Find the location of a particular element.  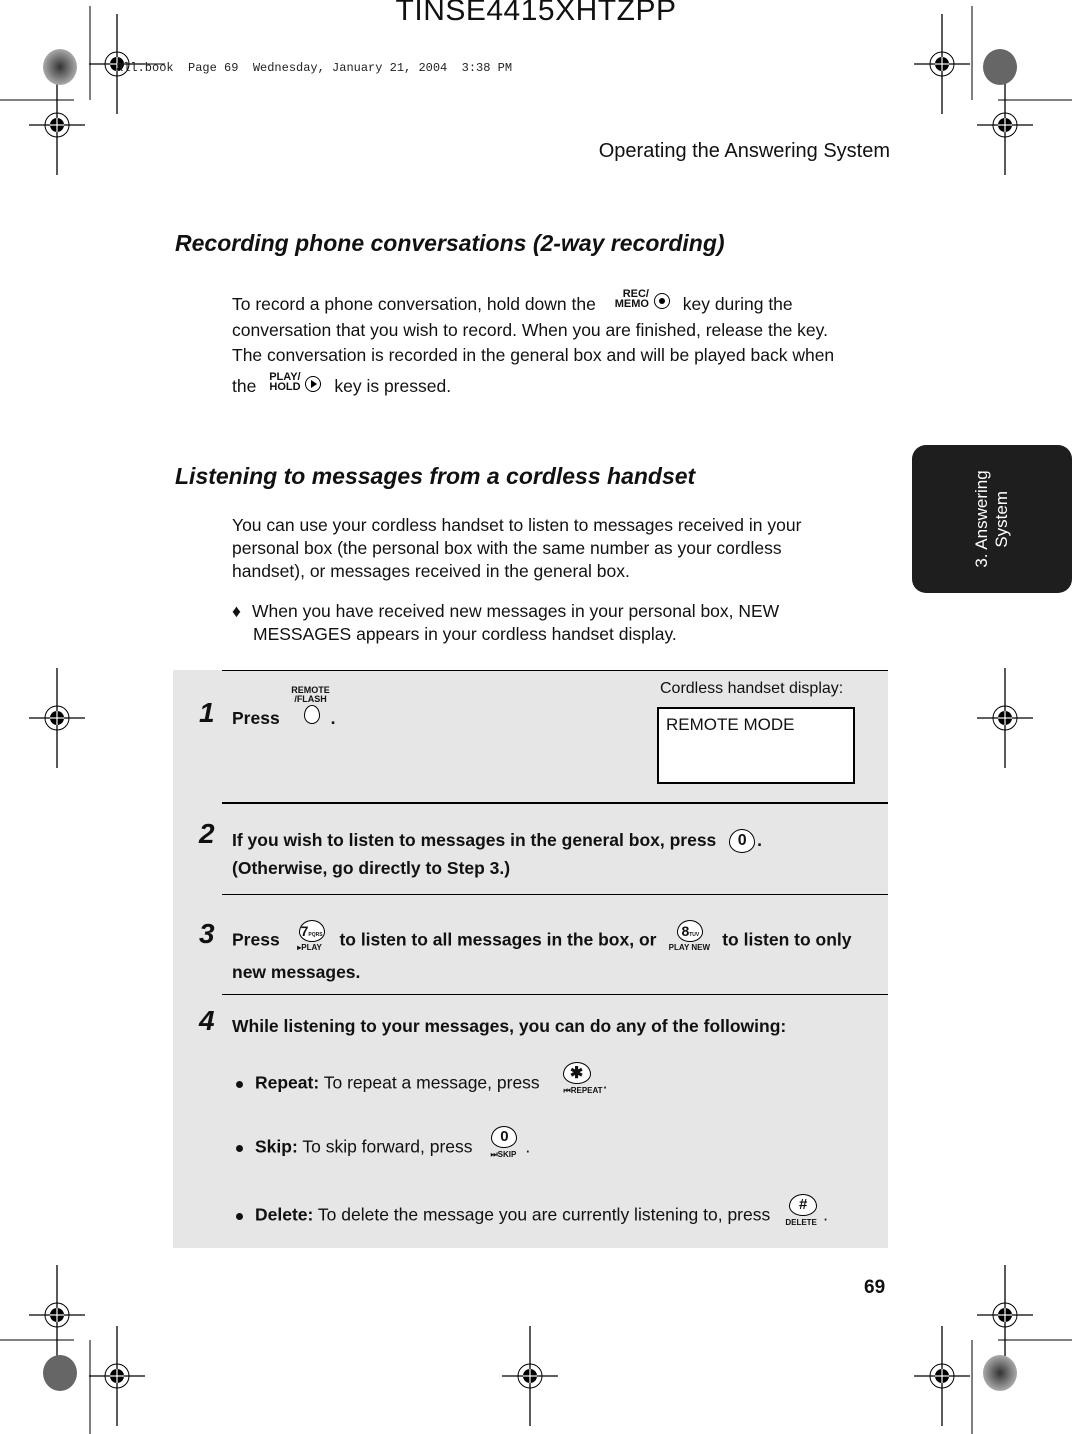

key-0-skip: 0 ⏭SKIP is located at coordinates (504, 1142).